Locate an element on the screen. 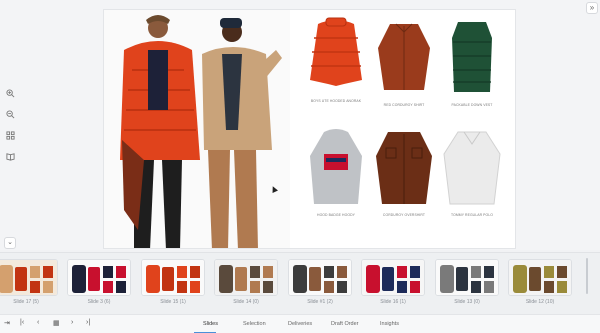  slide-thumbnail: Slide #1 (2) is located at coordinates (320, 285).